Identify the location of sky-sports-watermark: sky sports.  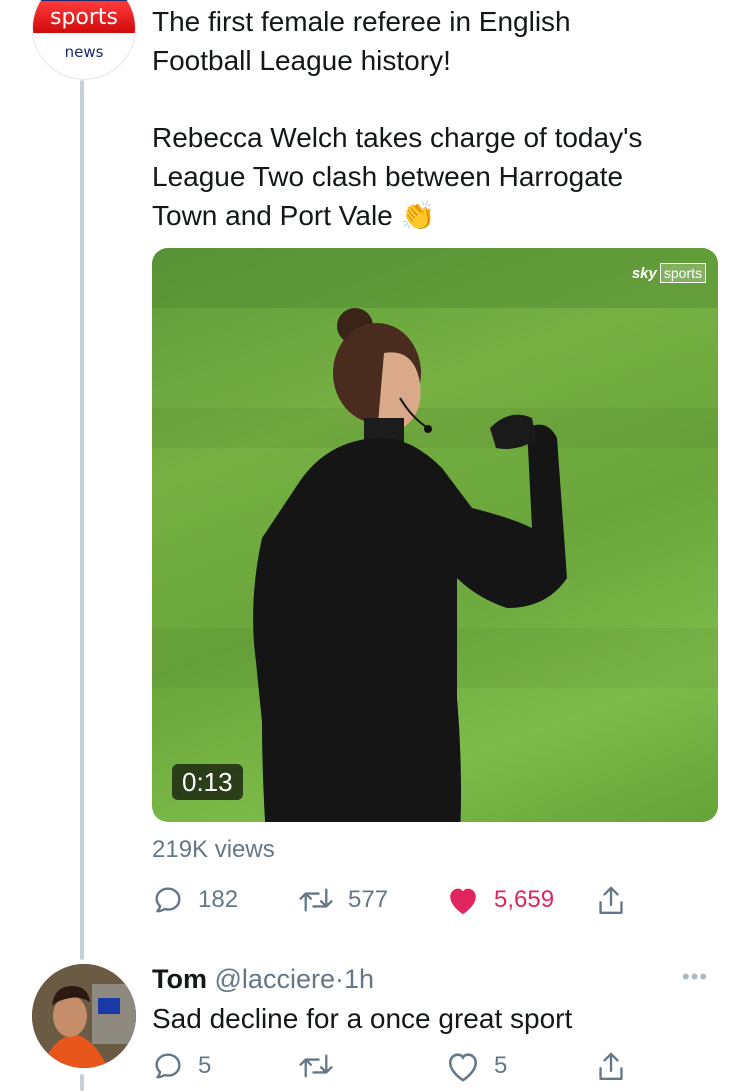
(669, 273).